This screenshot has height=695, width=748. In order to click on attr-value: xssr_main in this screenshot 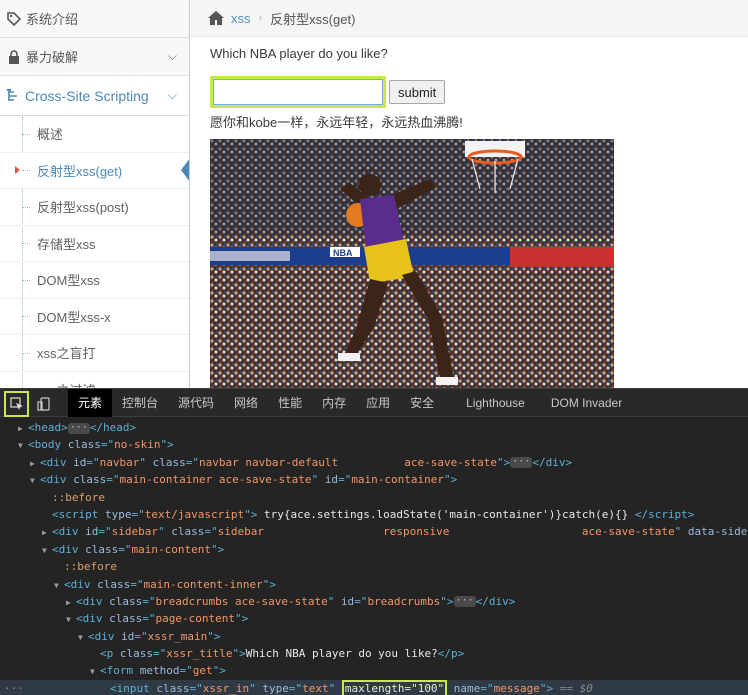, I will do `click(177, 636)`.